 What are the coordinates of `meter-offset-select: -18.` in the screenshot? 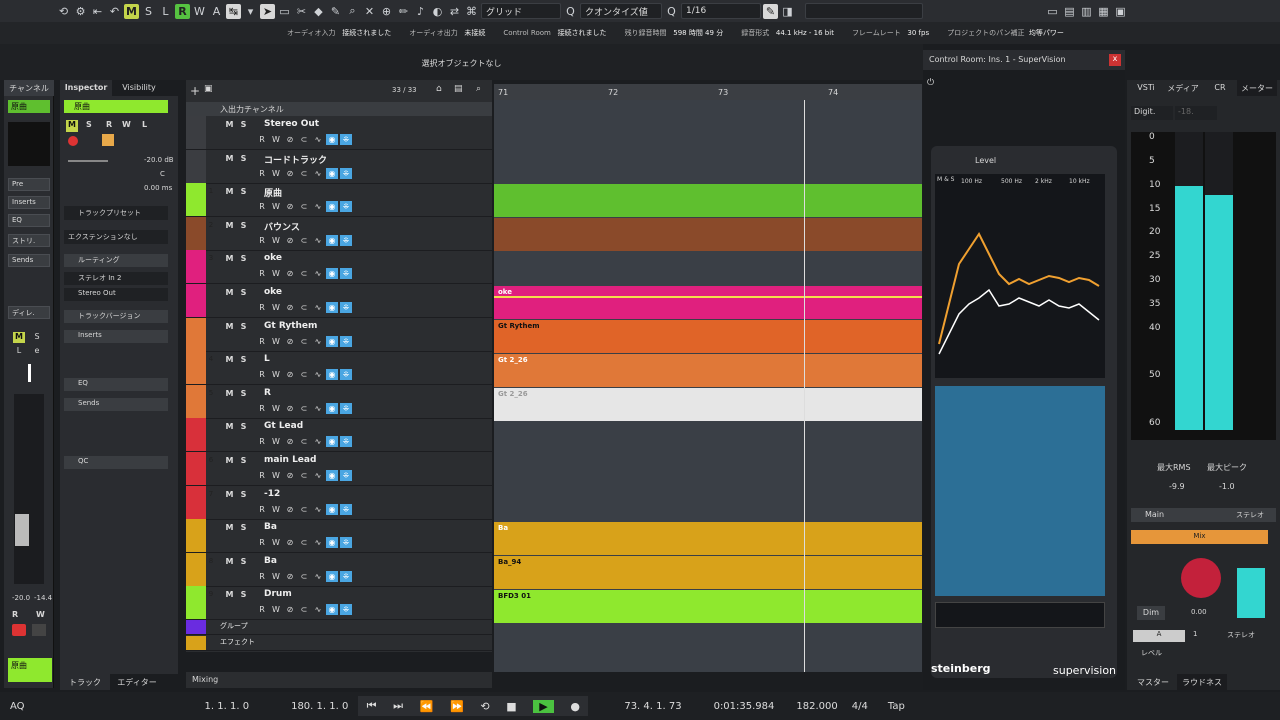 It's located at (1196, 113).